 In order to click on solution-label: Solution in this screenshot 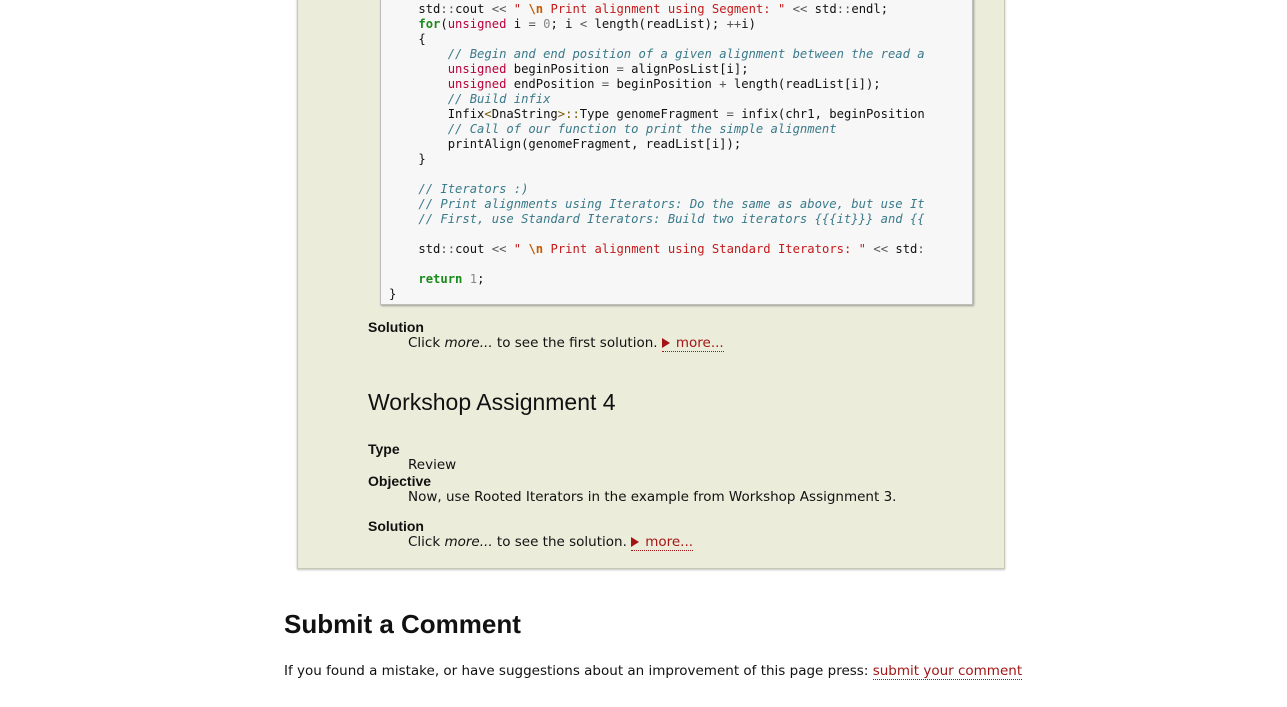, I will do `click(396, 327)`.